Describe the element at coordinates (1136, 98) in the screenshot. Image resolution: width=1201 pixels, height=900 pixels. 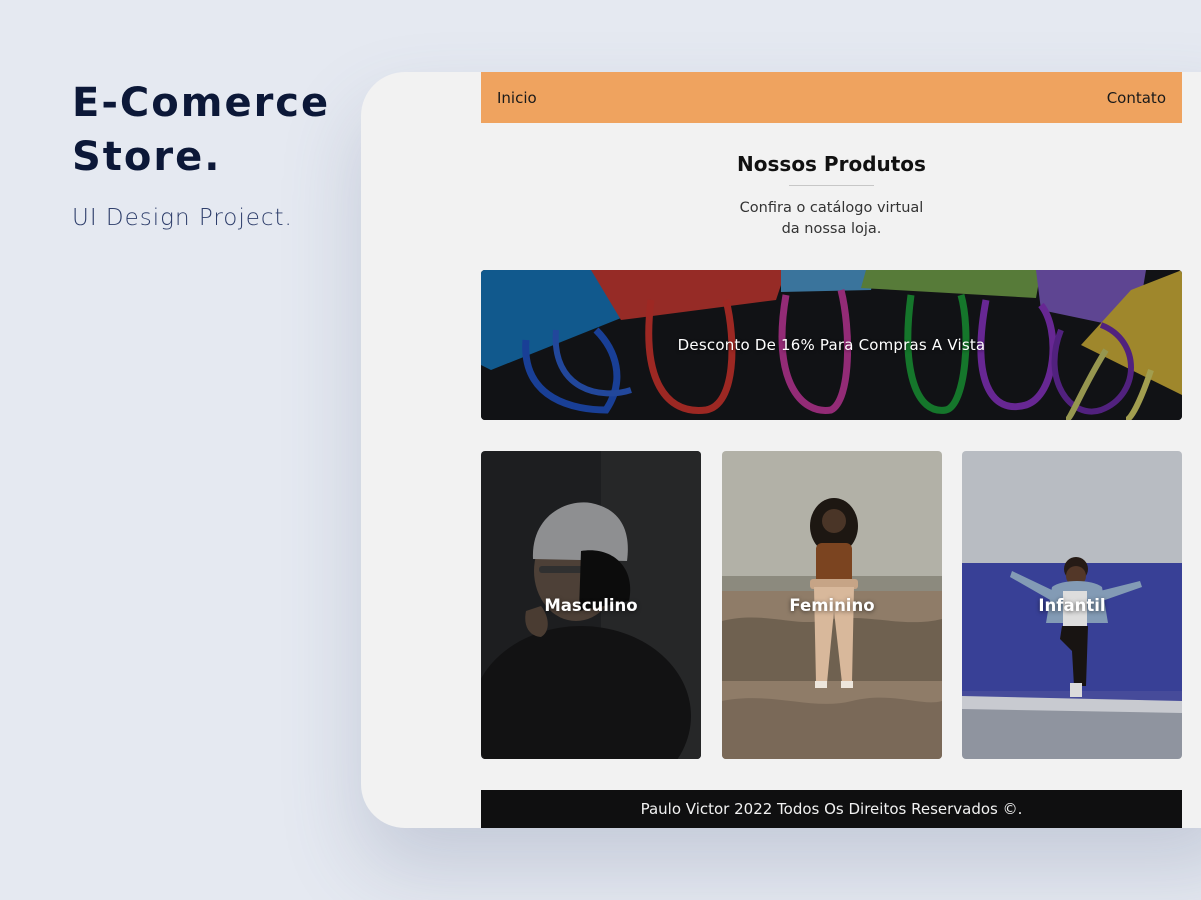
I see `nav-link-contact: Contato` at that location.